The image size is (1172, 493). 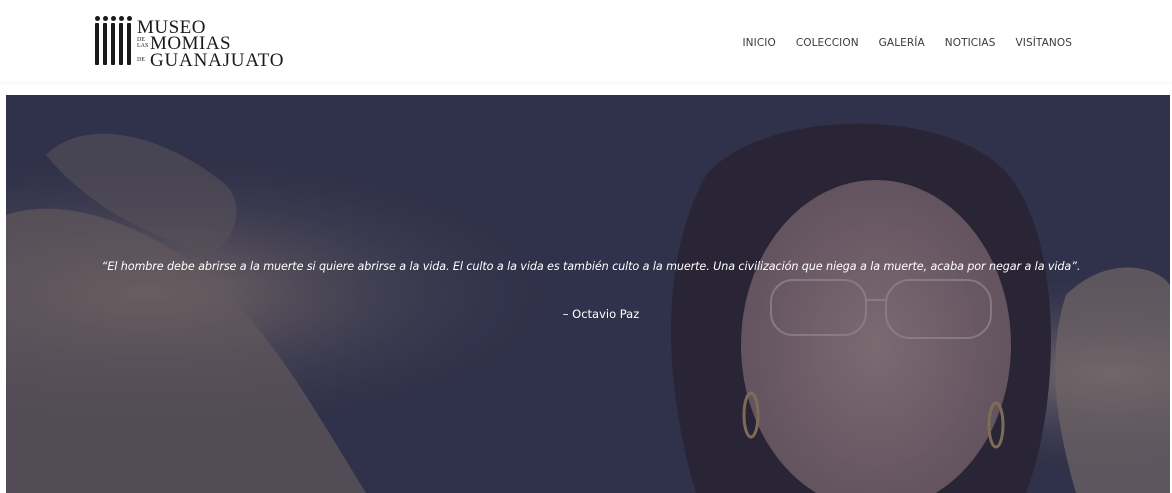 I want to click on logo-wordmark: MUSEO DE LAS MOMIAS DE GUANAJUATO, so click(x=211, y=43).